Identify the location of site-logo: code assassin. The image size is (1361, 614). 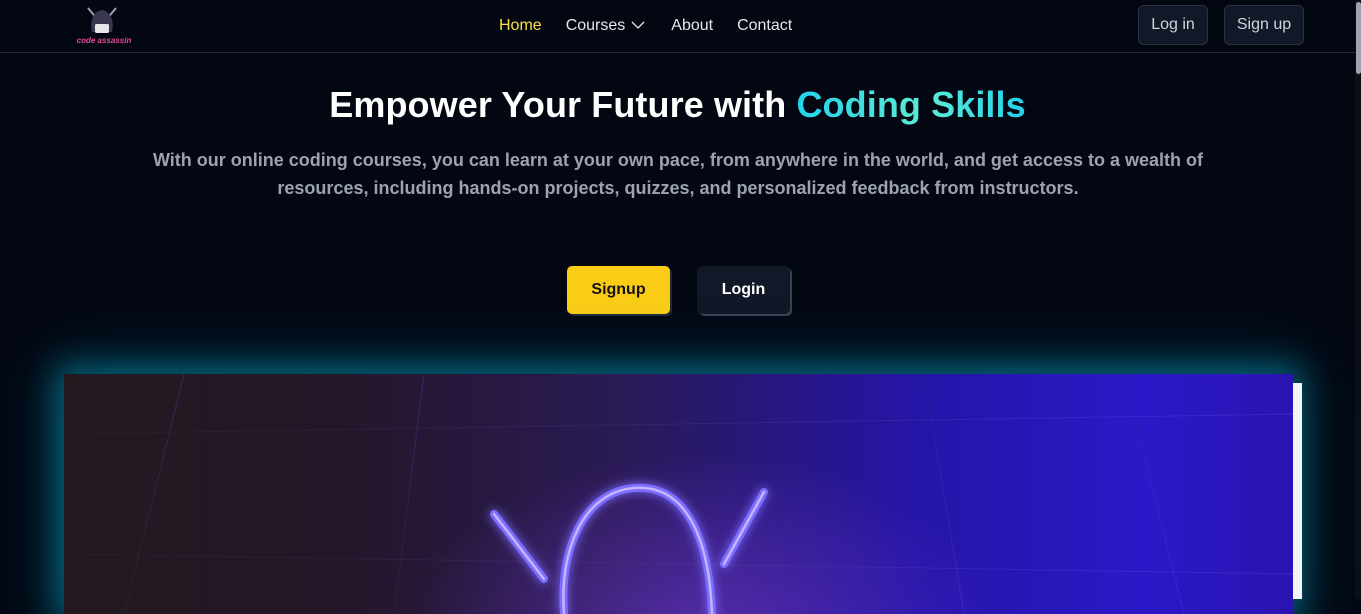
(104, 25).